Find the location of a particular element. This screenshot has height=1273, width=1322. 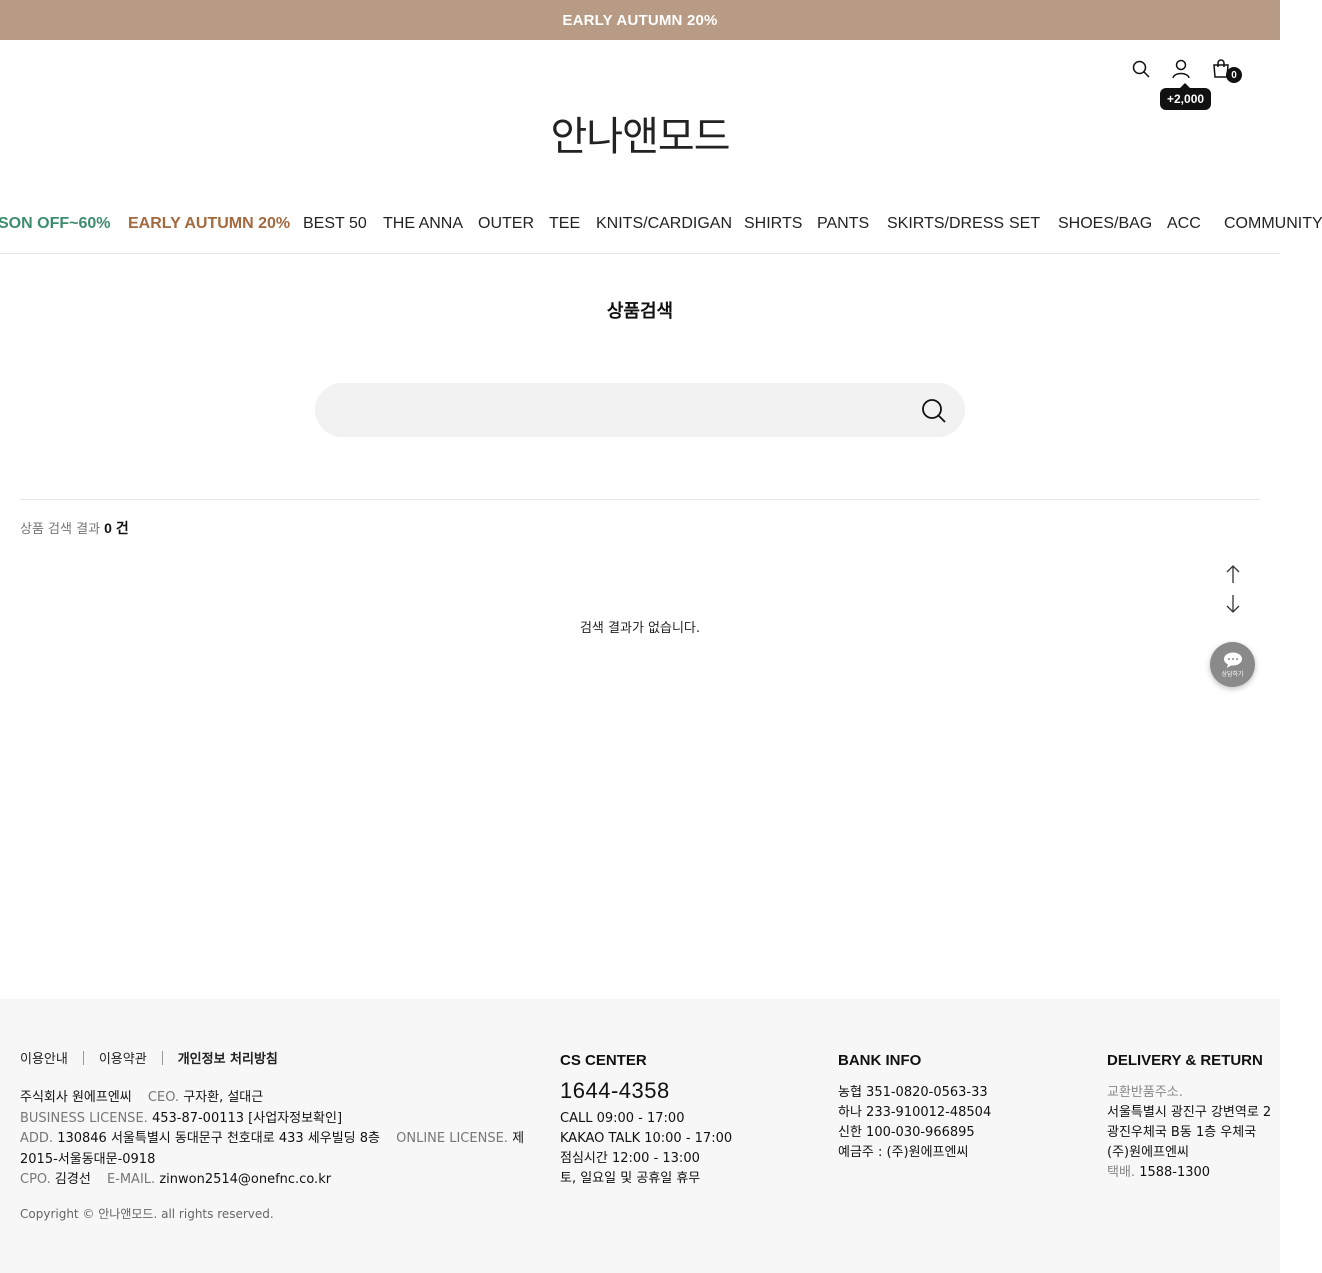

nav-item-shirts: SHIRTS is located at coordinates (773, 224).